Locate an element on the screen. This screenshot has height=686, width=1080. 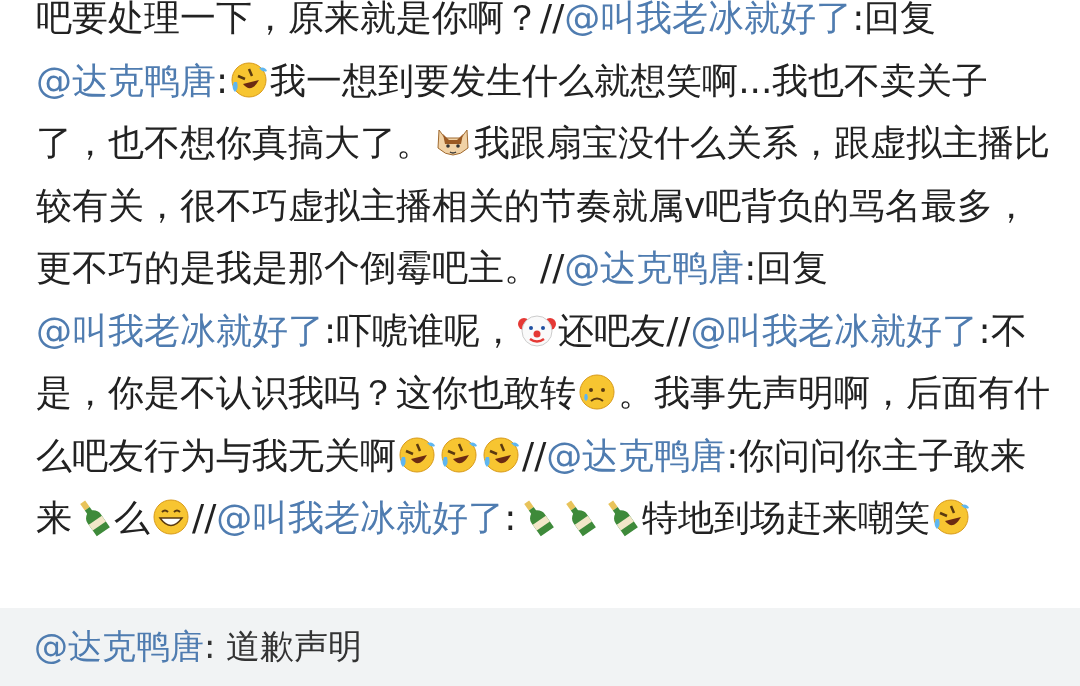
original-post-bar: @达克鸭唐: 道歉声明 is located at coordinates (540, 647).